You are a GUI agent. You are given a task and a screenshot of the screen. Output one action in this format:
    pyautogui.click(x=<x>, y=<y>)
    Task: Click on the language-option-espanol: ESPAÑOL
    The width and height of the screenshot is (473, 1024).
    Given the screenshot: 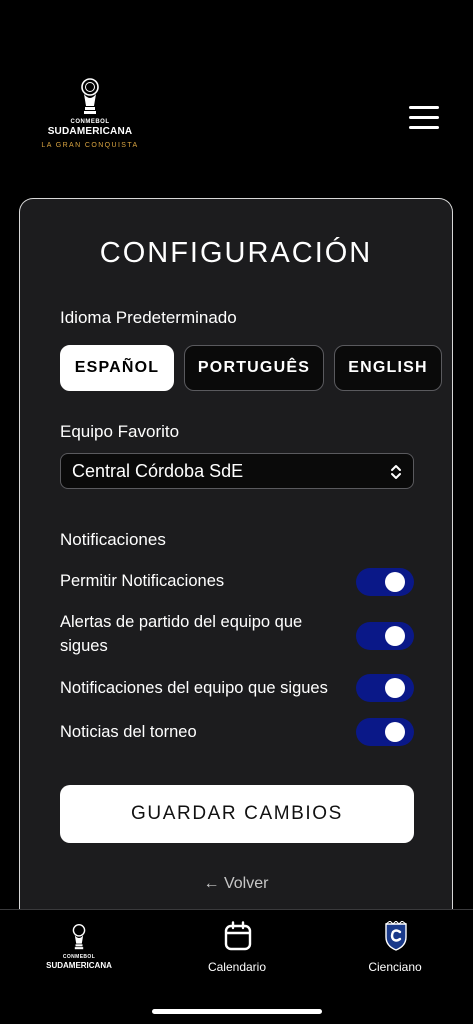 What is the action you would take?
    pyautogui.click(x=117, y=368)
    